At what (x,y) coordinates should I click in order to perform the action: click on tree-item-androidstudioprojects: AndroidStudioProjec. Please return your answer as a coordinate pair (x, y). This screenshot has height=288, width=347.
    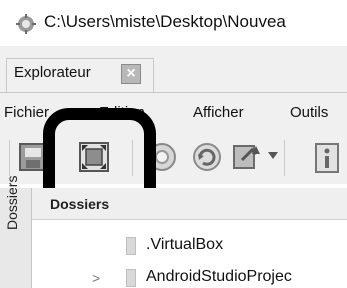
    Looking at the image, I should click on (219, 277).